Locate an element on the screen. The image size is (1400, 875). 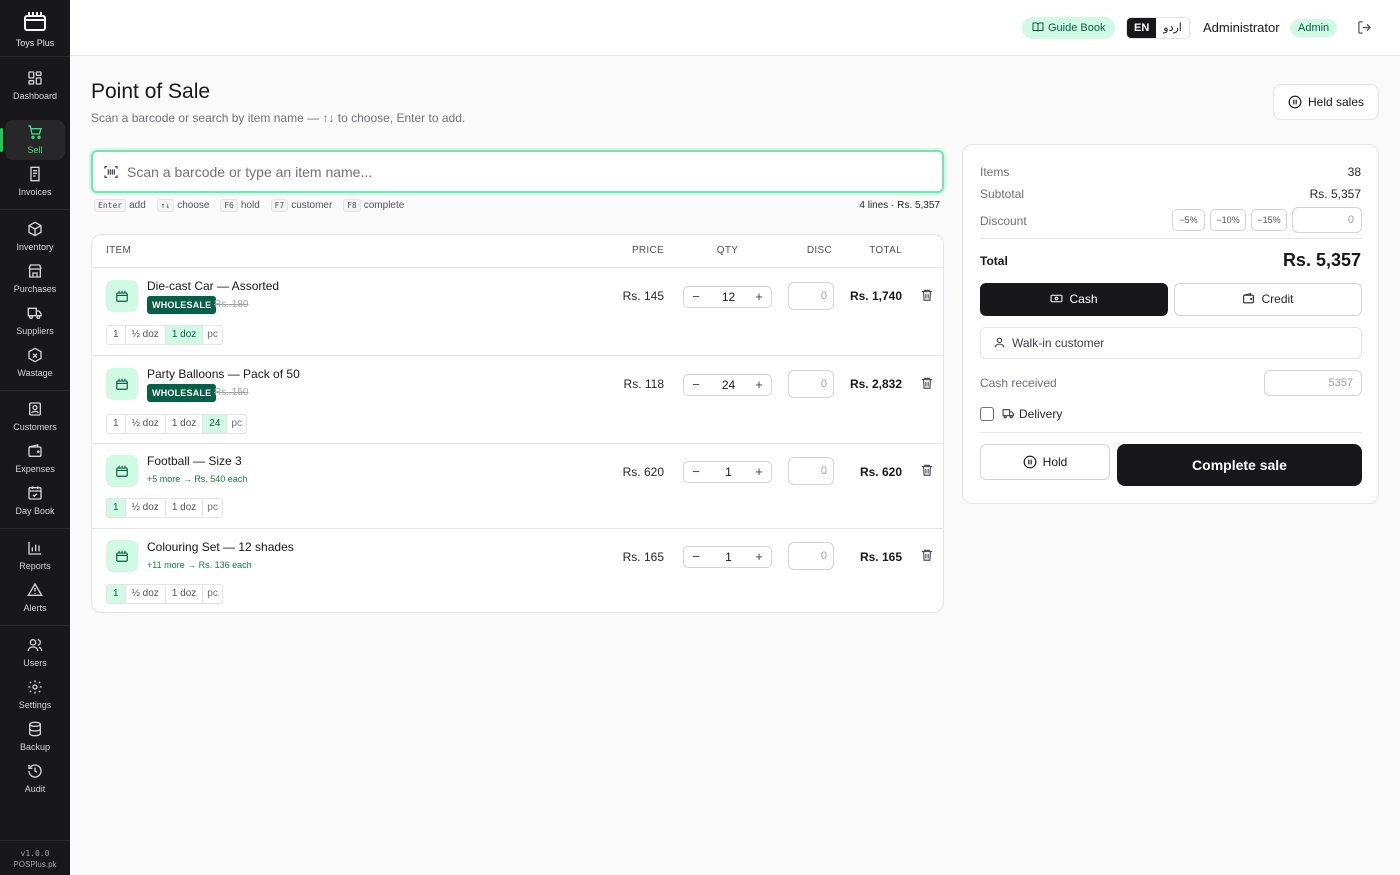
role-badge: Admin is located at coordinates (1314, 28).